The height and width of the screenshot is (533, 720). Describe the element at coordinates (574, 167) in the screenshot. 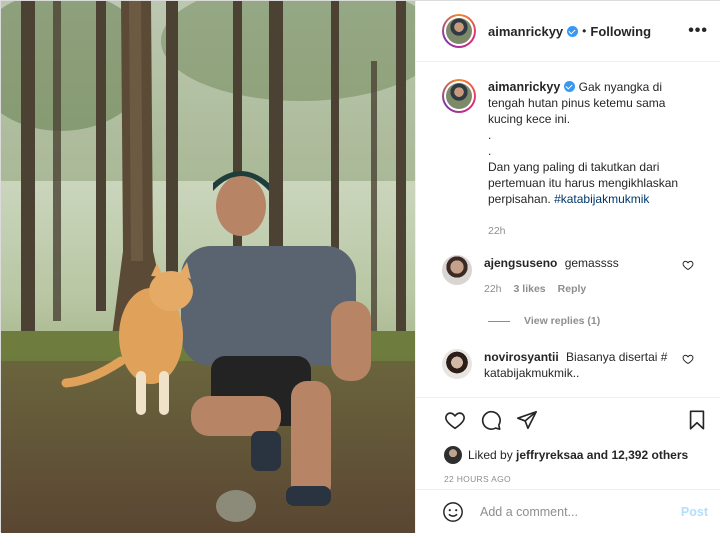

I see `caption-line: Dan yang paling di takutkan dari` at that location.